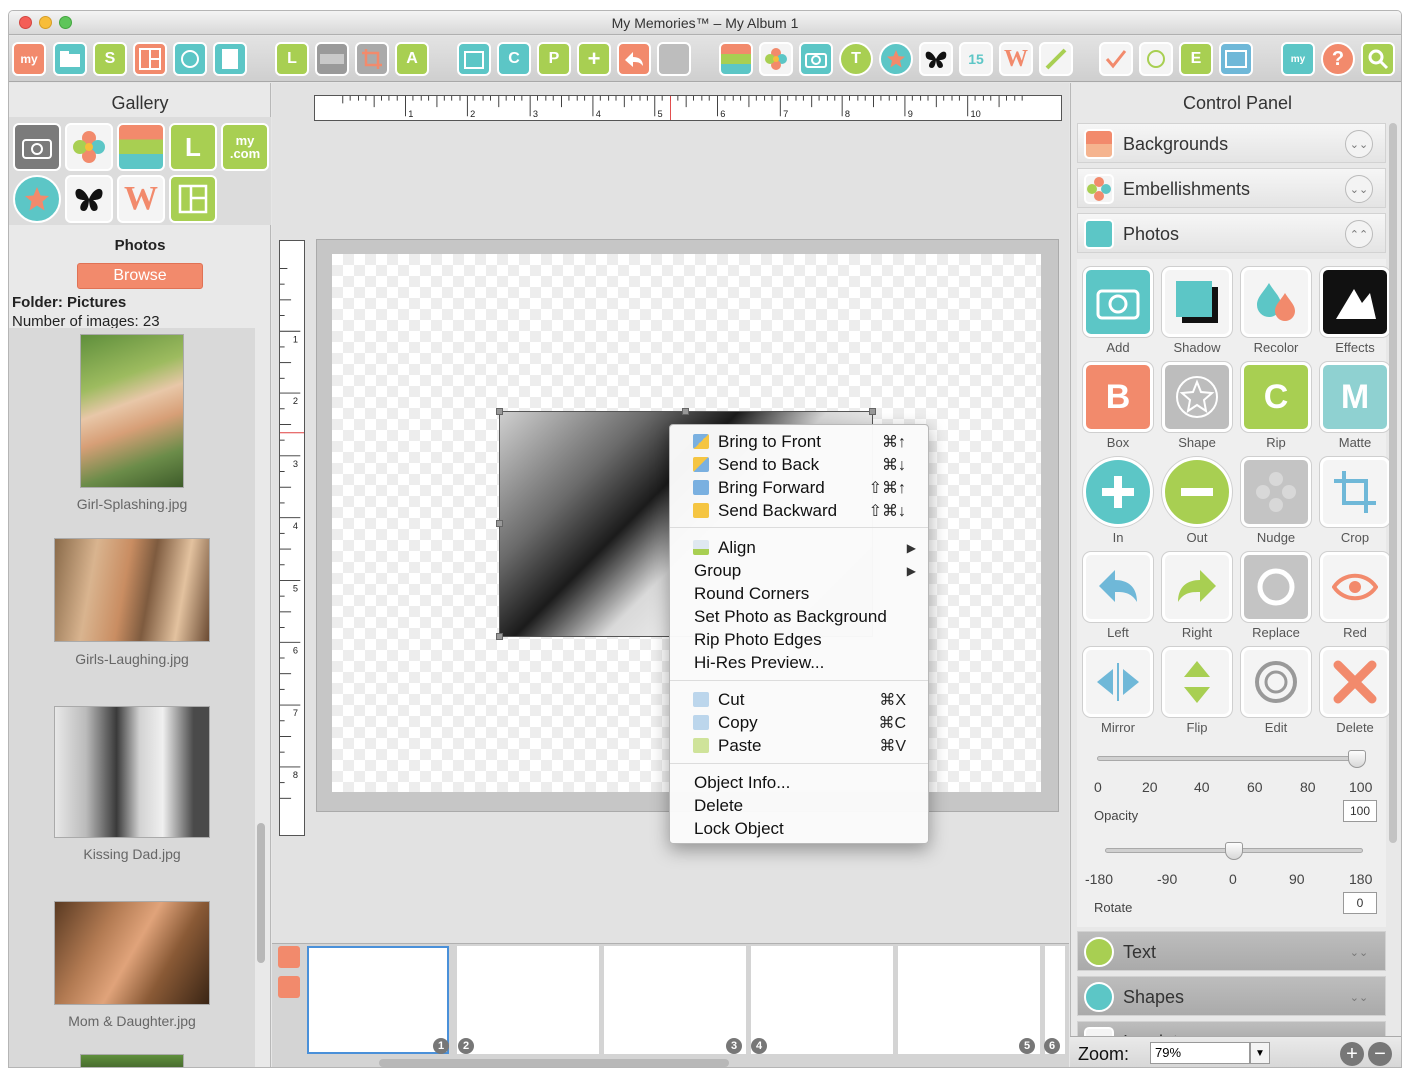  I want to click on rip-tool: C, so click(1276, 397).